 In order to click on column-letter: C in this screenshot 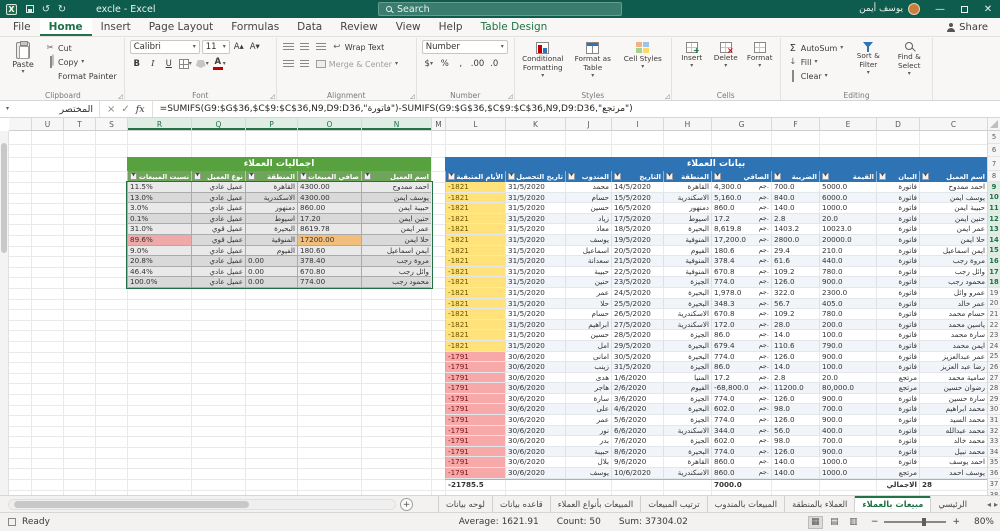, I will do `click(953, 124)`.